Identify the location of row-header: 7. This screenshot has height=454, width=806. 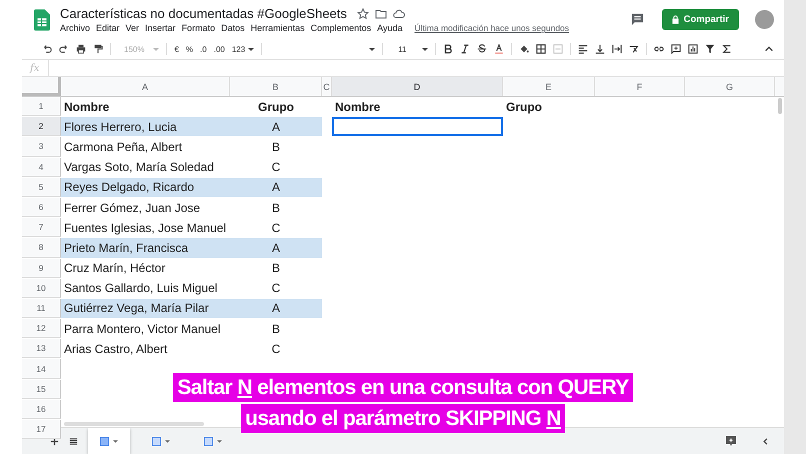
(41, 228).